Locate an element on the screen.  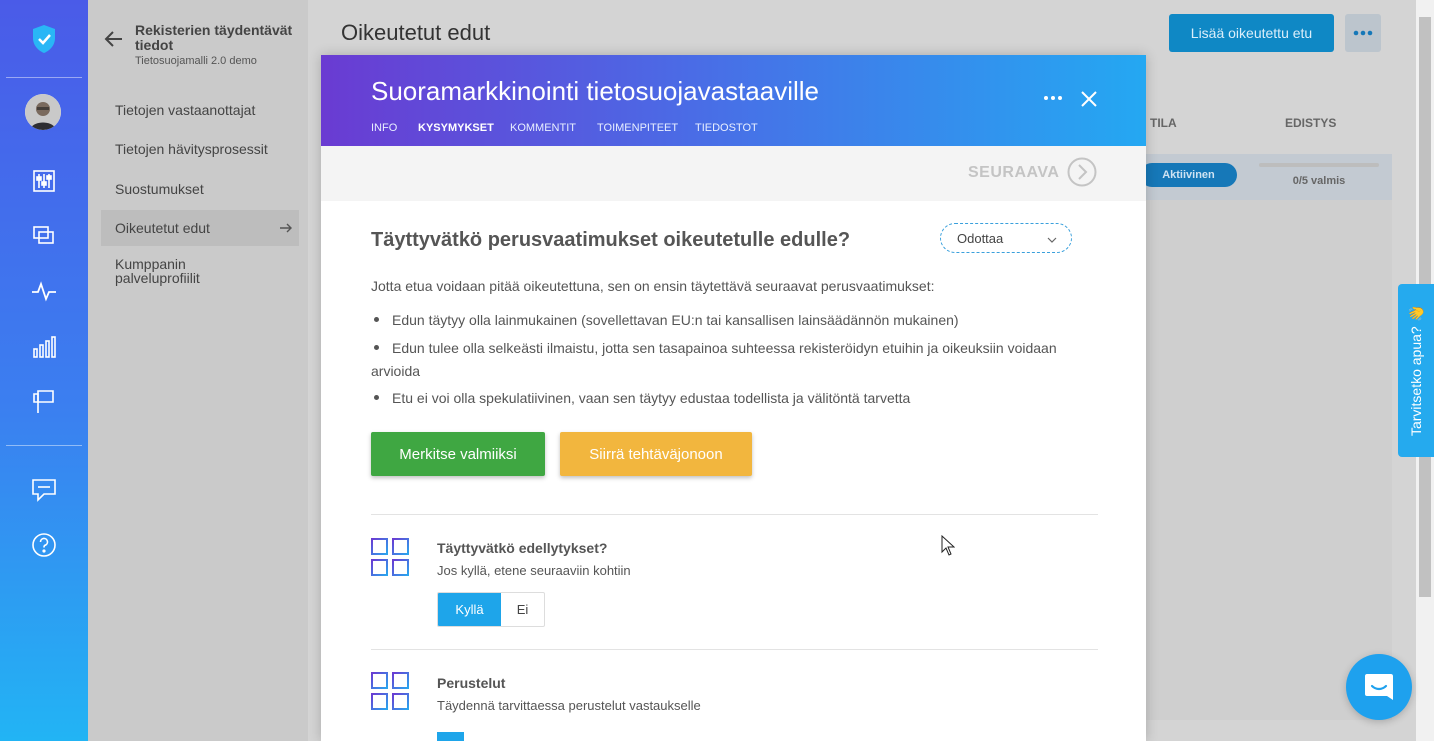
edit-button is located at coordinates (450, 736).